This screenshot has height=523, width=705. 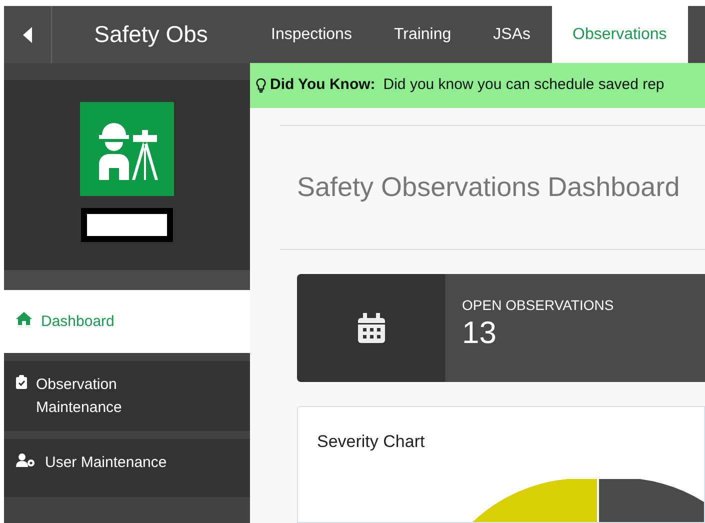 I want to click on sidebar-item: User Maintenance, so click(x=127, y=468).